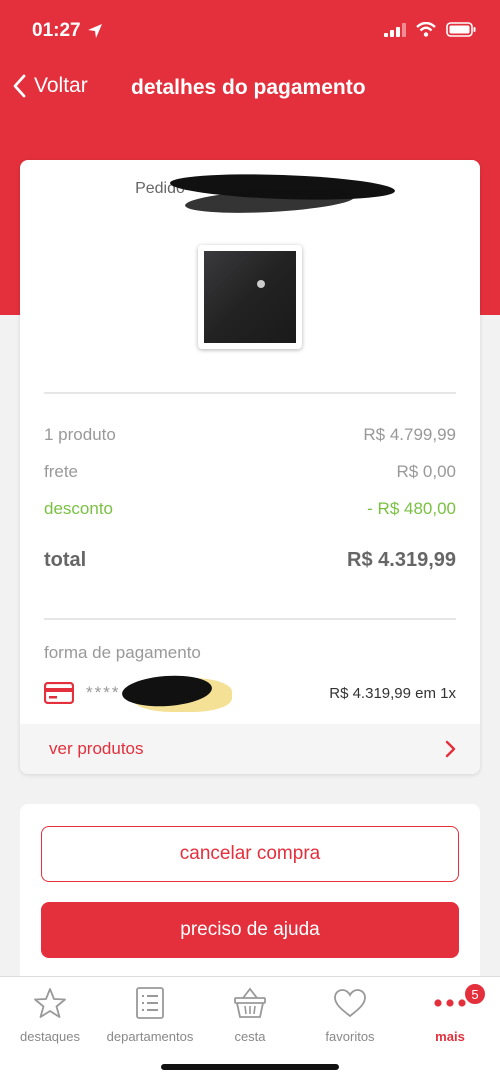  Describe the element at coordinates (150, 1003) in the screenshot. I see `list-icon` at that location.